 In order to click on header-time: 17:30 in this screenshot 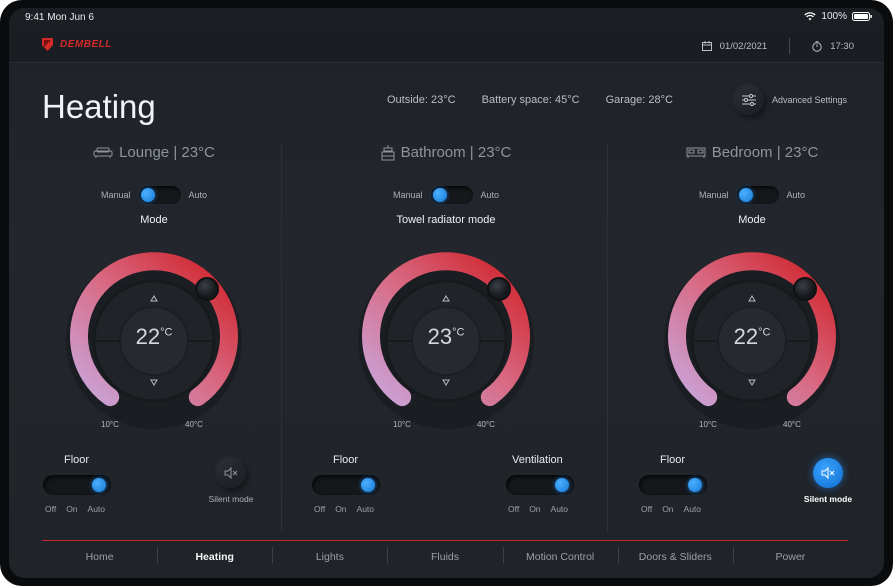, I will do `click(842, 46)`.